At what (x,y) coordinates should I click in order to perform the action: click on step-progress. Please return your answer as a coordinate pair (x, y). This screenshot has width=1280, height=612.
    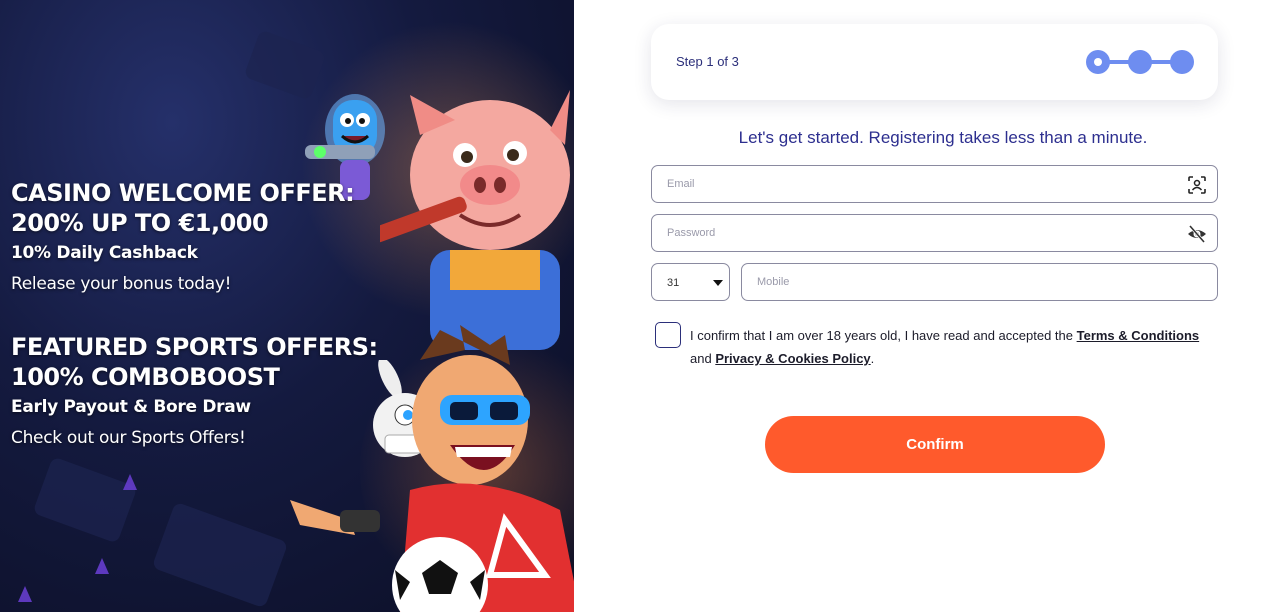
    Looking at the image, I should click on (1140, 62).